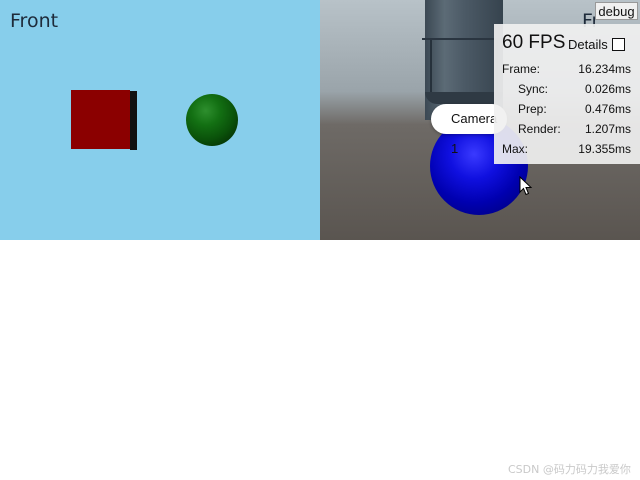  Describe the element at coordinates (569, 469) in the screenshot. I see `watermark: CSDN @码力码力我爱你` at that location.